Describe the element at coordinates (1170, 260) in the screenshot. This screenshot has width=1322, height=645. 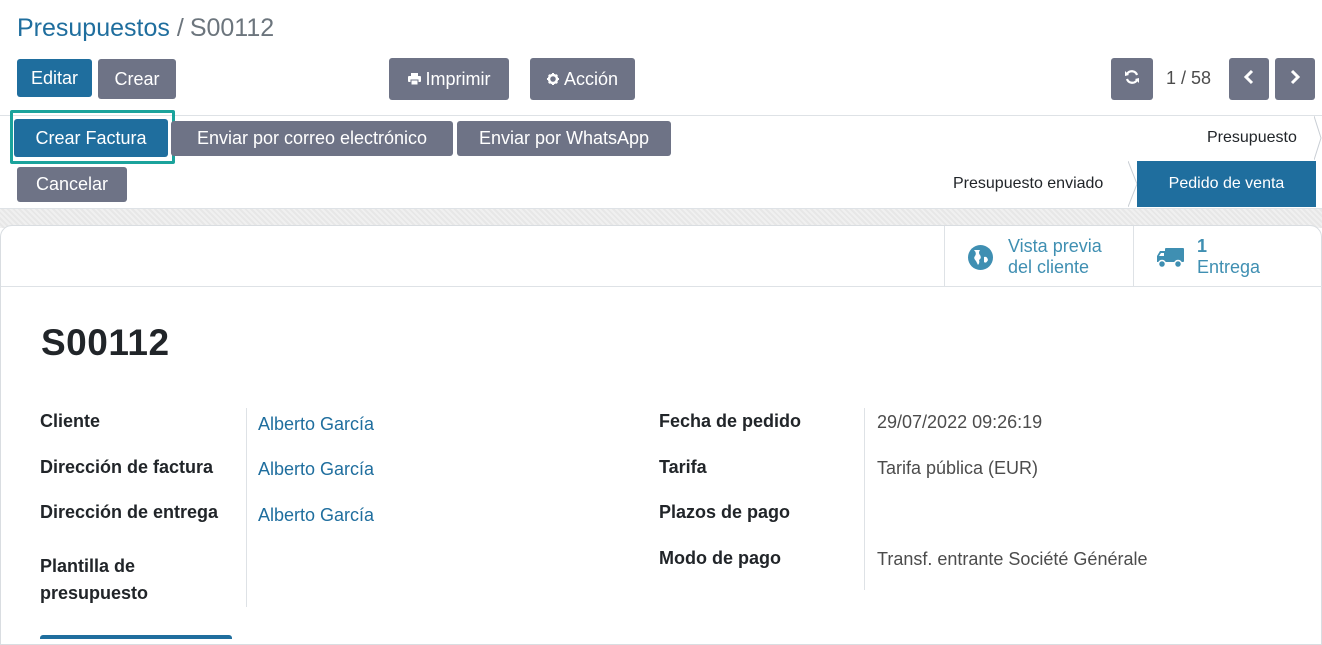
I see `truck-icon` at that location.